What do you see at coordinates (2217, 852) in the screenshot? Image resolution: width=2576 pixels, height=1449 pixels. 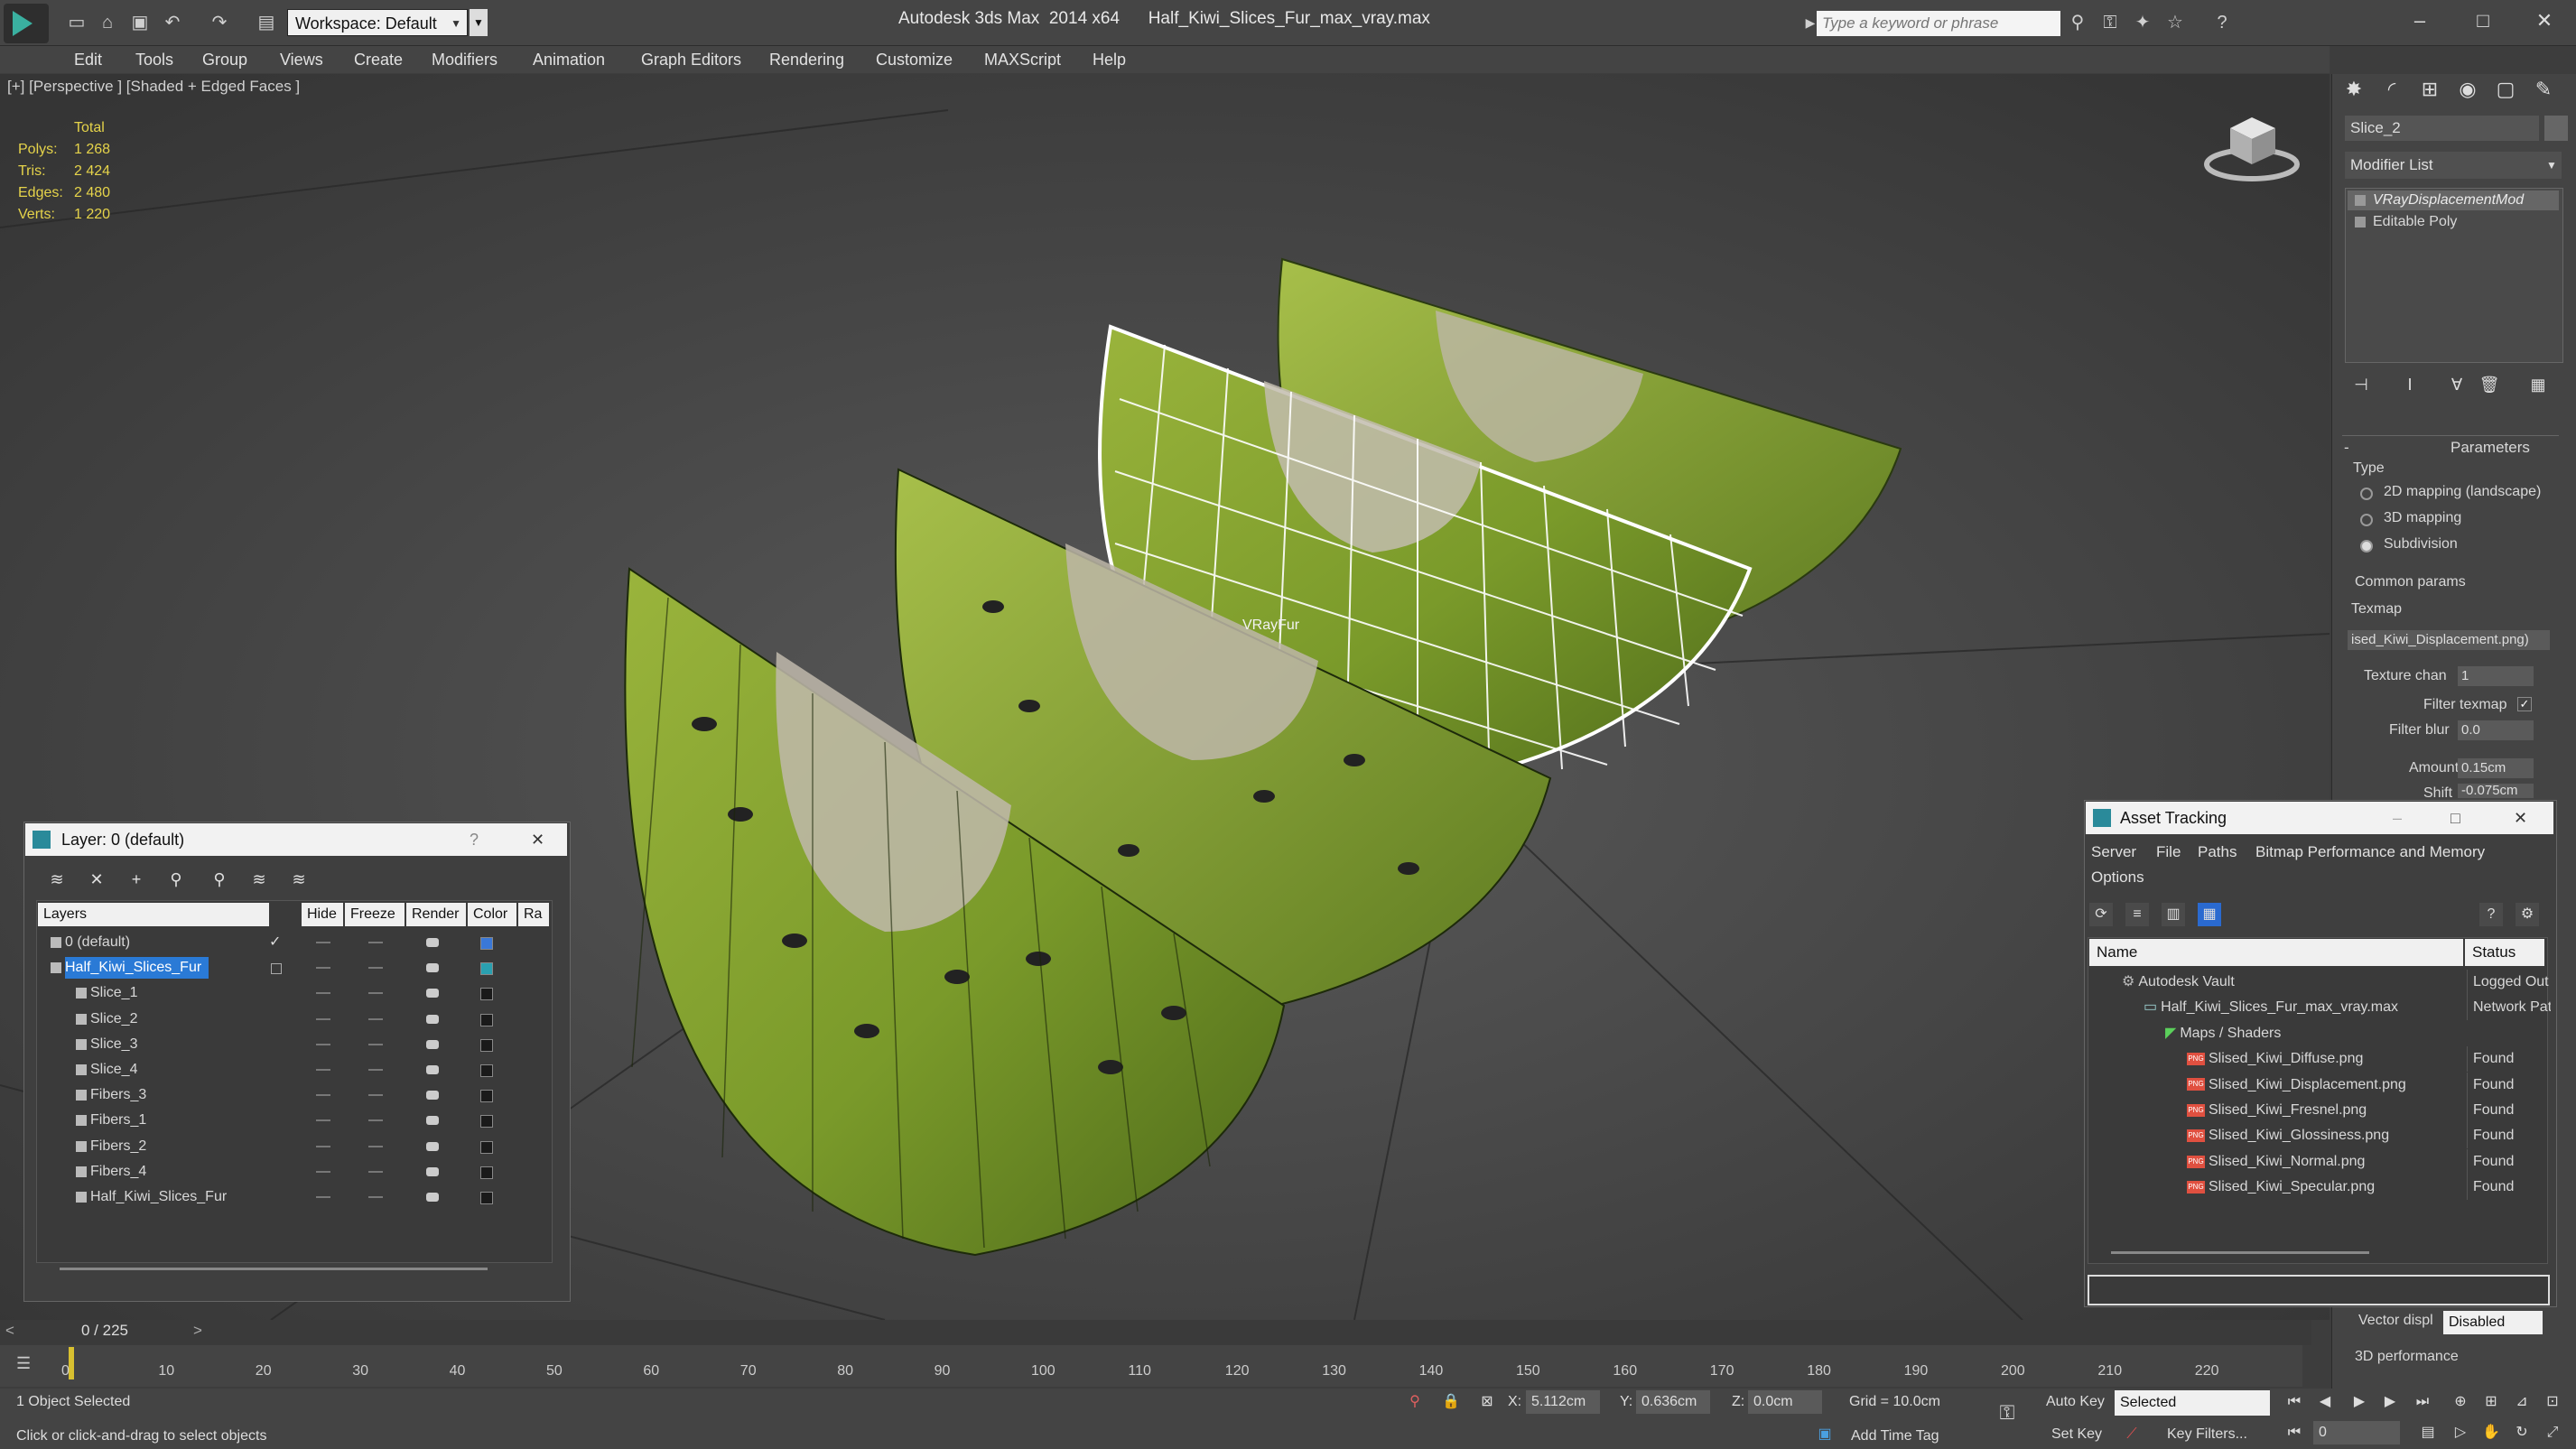 I see `menu-paths: Paths` at bounding box center [2217, 852].